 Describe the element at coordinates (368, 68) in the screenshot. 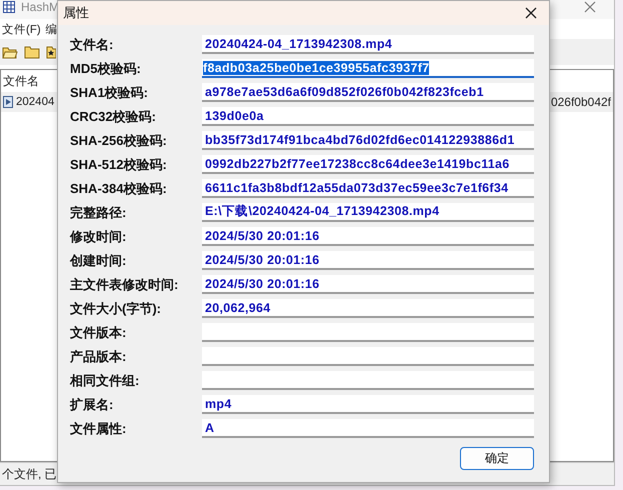

I see `text-field: f8adb03a25be0be1ce39955afc3937f7` at that location.